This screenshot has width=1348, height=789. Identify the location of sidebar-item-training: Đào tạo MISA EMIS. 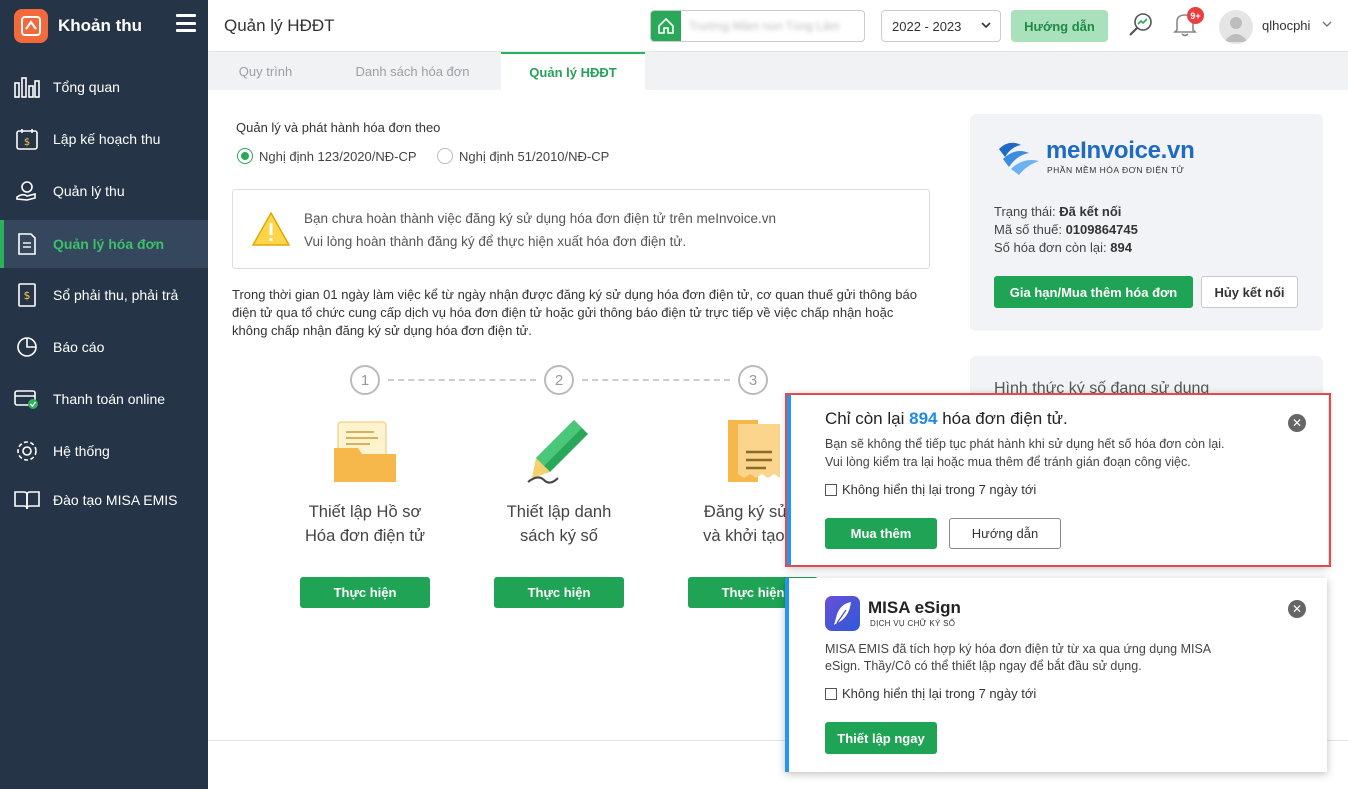
(104, 500).